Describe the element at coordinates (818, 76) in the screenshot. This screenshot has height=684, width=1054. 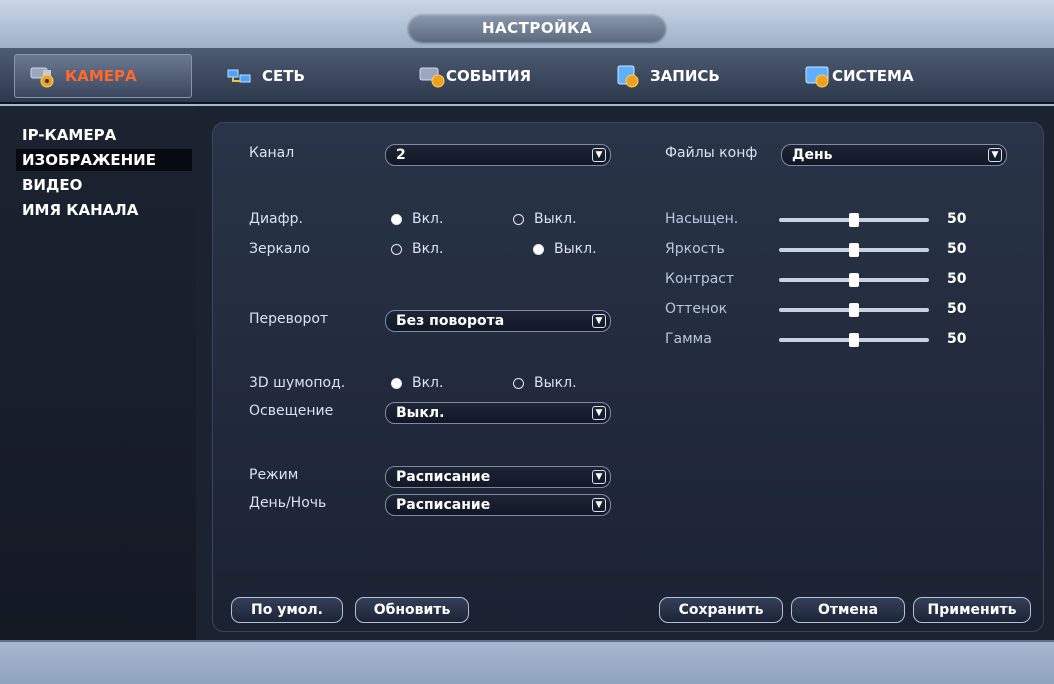
I see `system-icon` at that location.